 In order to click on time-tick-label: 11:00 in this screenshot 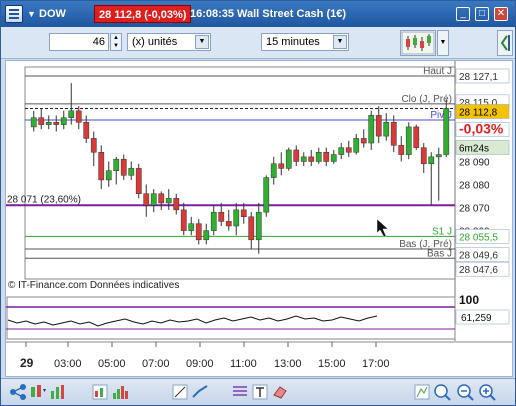, I will do `click(243, 364)`.